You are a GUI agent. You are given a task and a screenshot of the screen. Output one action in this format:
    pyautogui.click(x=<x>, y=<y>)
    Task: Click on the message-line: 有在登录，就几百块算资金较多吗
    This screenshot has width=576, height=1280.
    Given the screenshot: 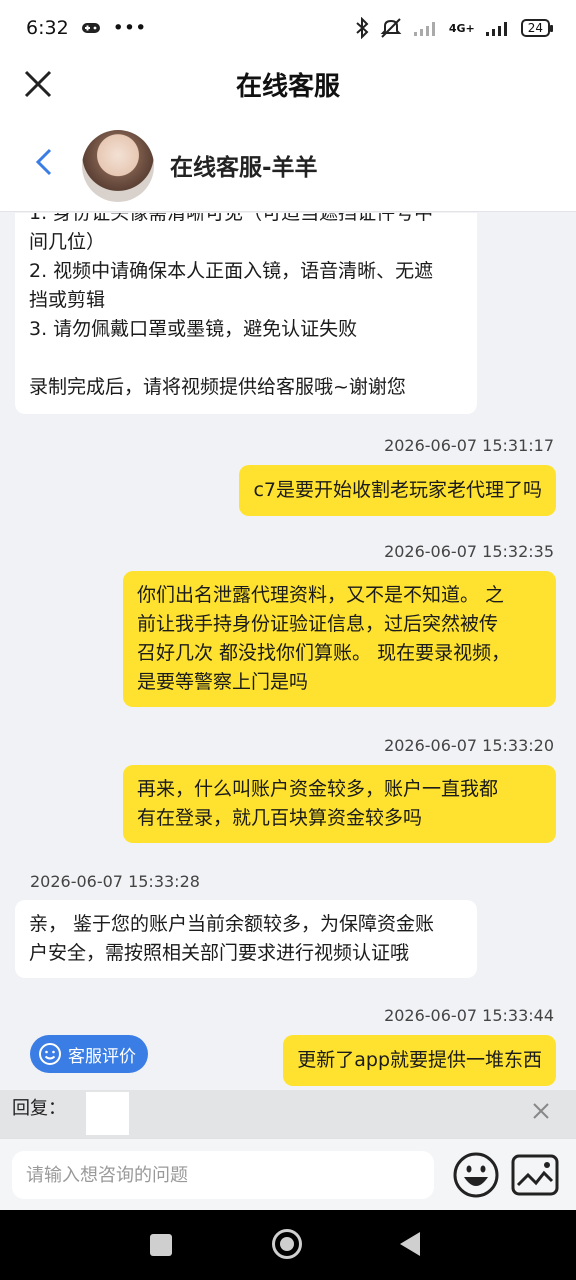 What is the action you would take?
    pyautogui.click(x=280, y=818)
    